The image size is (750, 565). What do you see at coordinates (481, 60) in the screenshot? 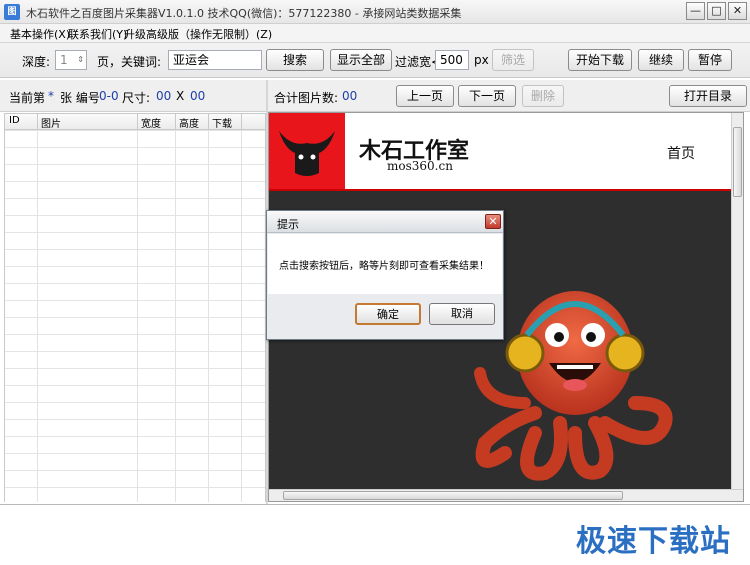
I see `px-label: px` at bounding box center [481, 60].